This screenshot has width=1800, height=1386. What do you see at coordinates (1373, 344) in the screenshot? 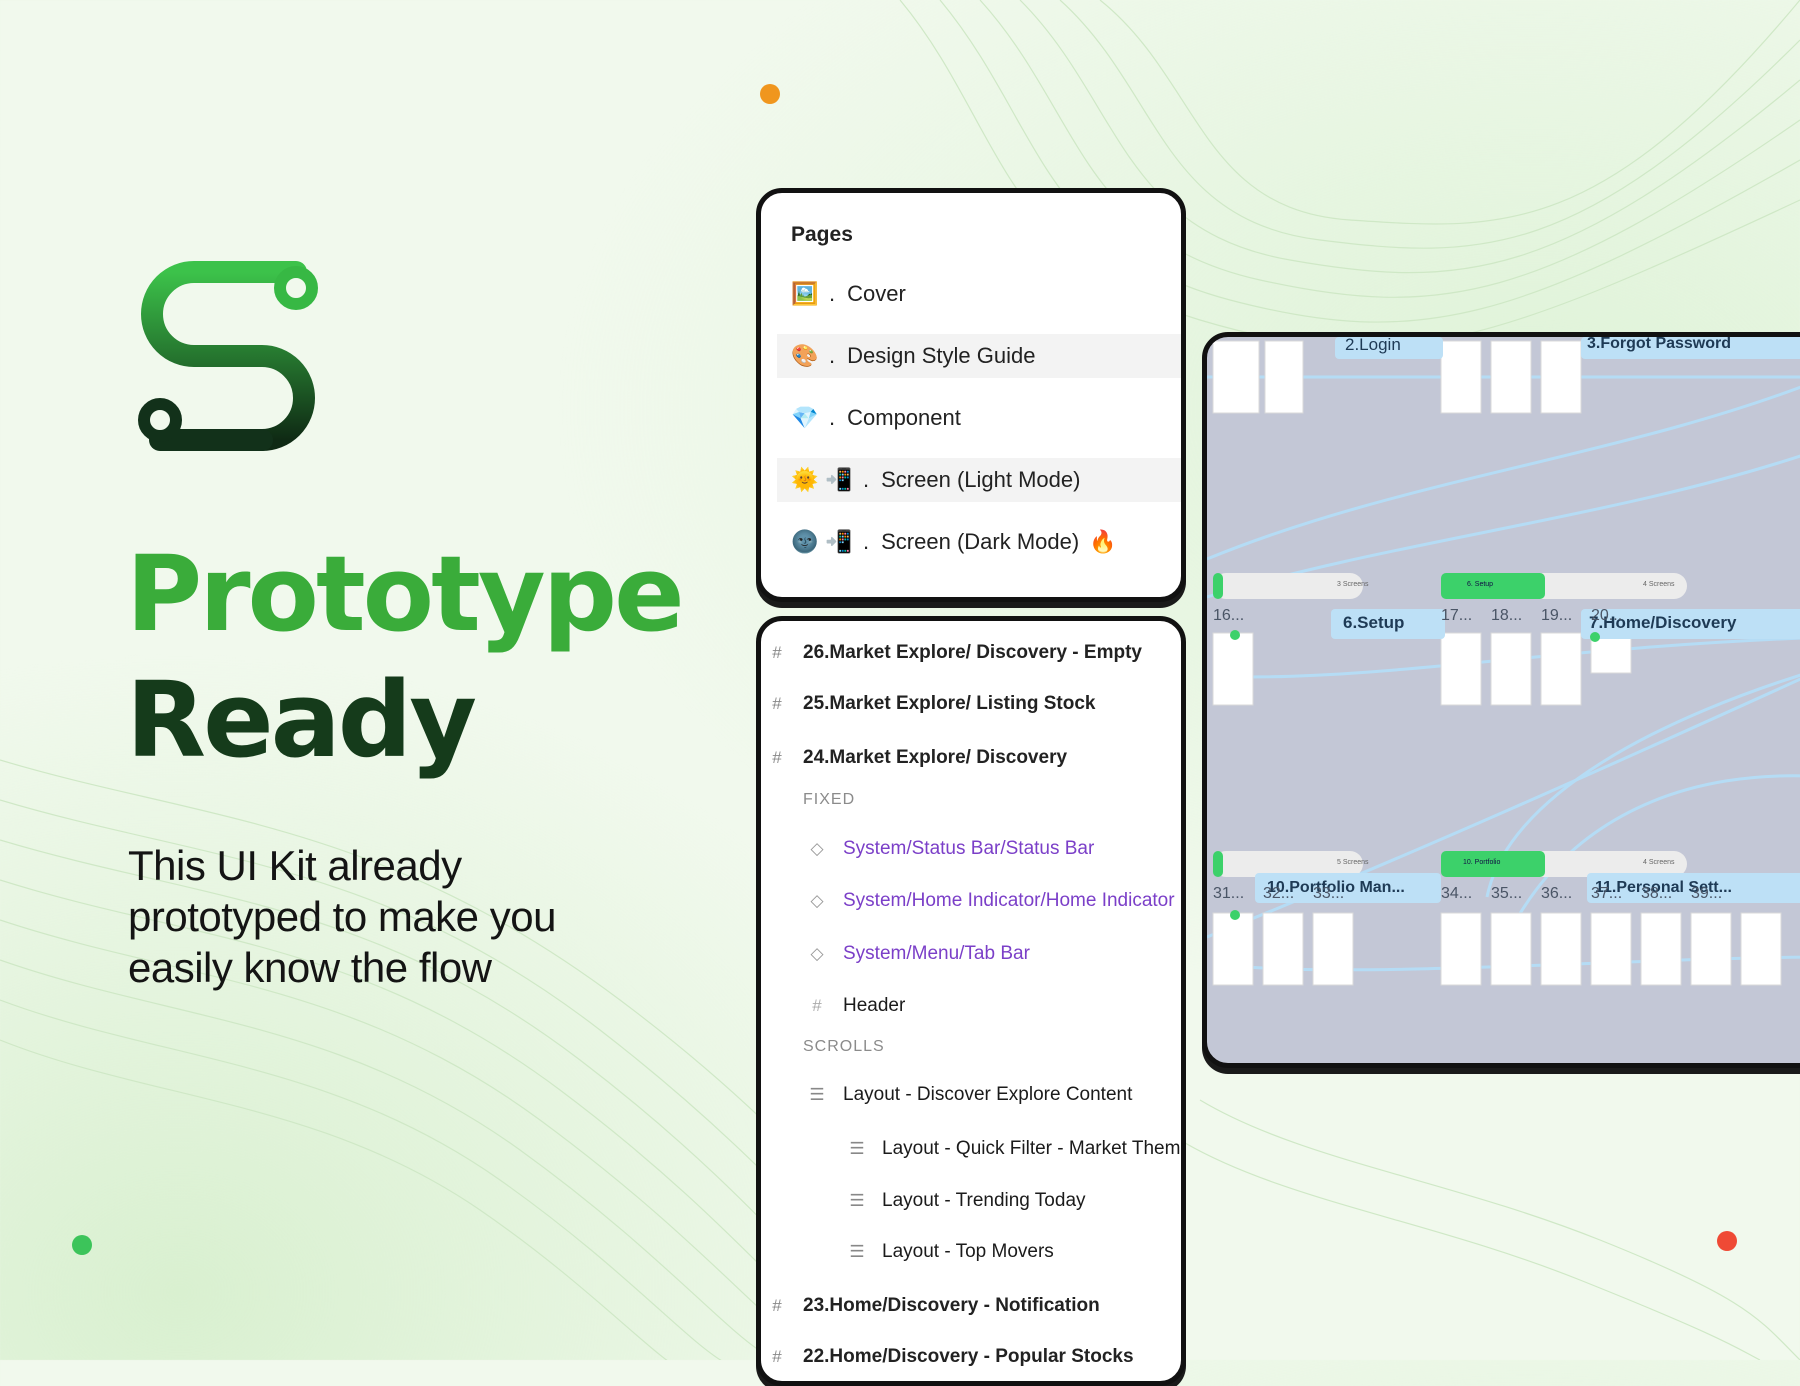
I see `flow-label-login: 2.Login` at bounding box center [1373, 344].